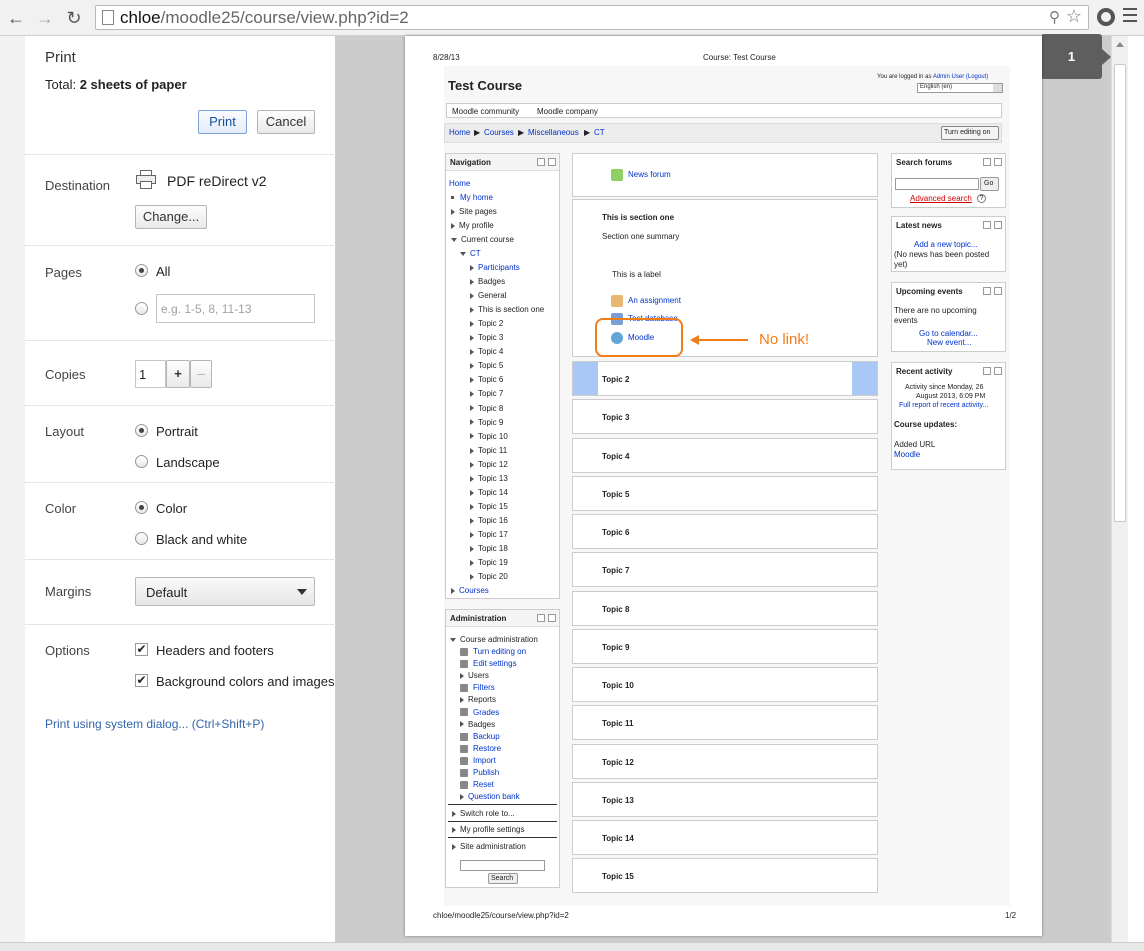 The width and height of the screenshot is (1144, 951). I want to click on nav-course-item: Topic 19, so click(489, 562).